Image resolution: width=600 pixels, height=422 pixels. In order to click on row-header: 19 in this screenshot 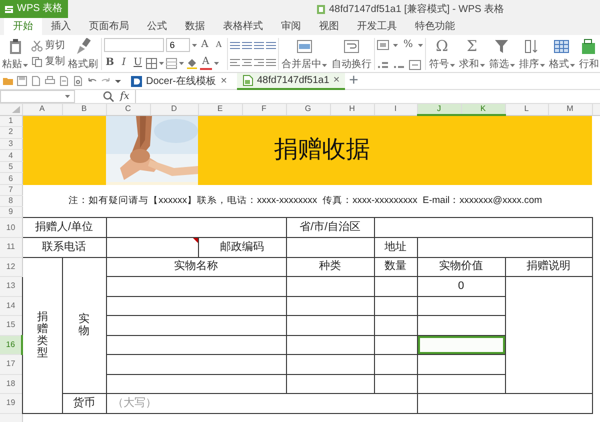, I will do `click(11, 403)`.